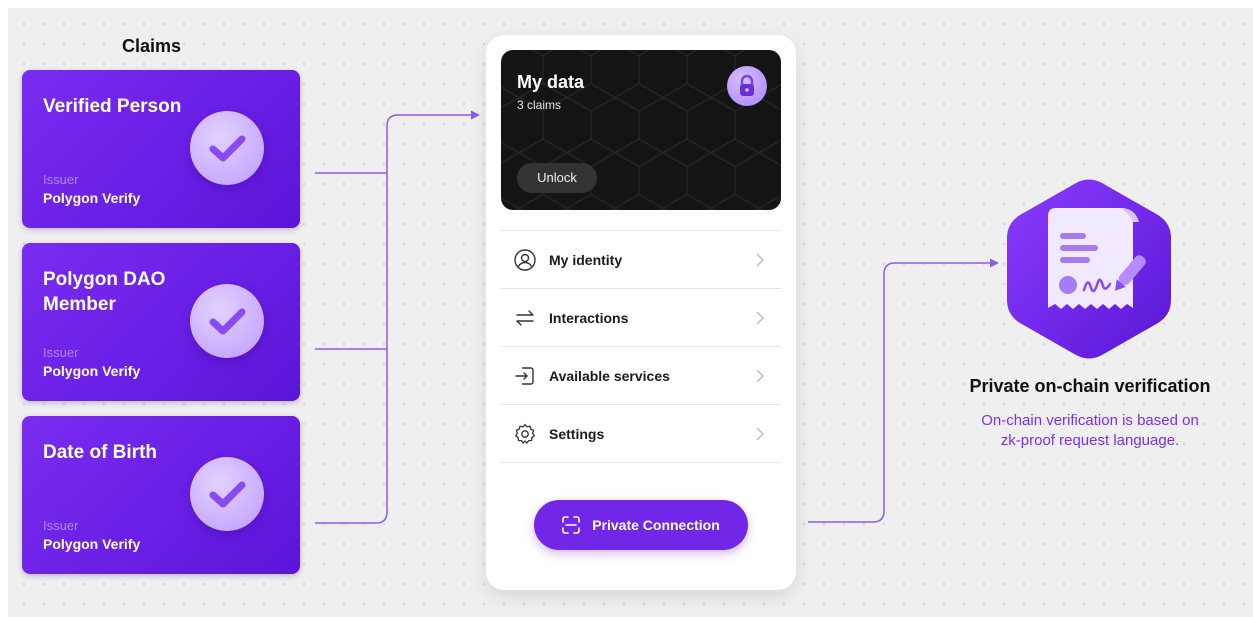 Image resolution: width=1253 pixels, height=617 pixels. I want to click on lock-icon, so click(747, 86).